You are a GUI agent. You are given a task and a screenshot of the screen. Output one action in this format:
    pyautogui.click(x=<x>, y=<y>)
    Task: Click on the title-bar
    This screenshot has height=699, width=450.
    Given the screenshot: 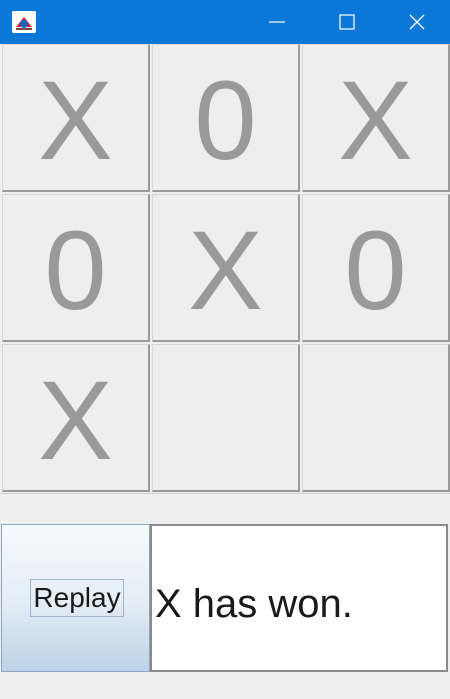 What is the action you would take?
    pyautogui.click(x=225, y=22)
    